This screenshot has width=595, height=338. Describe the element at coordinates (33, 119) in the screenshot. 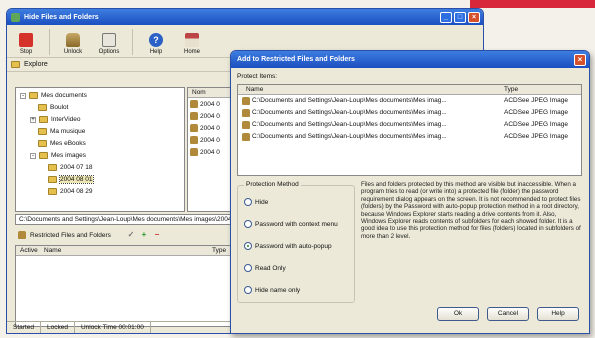

I see `expand-icon: +` at that location.